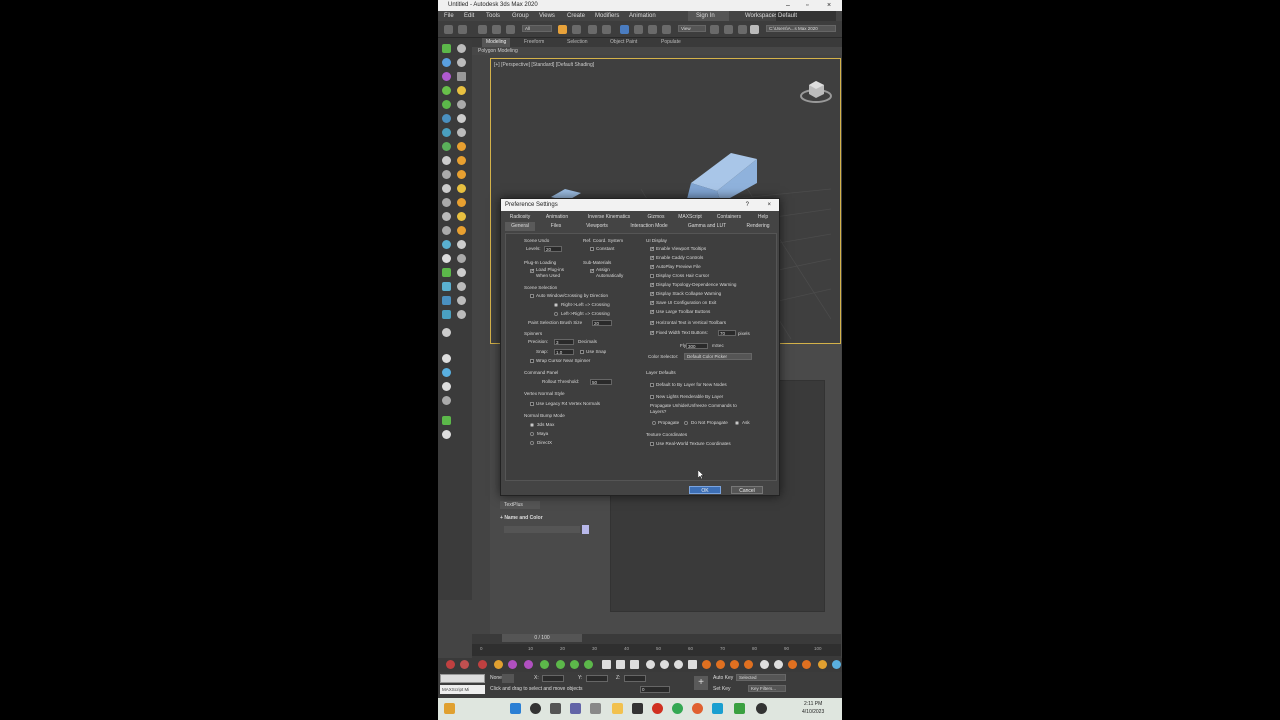 The width and height of the screenshot is (1280, 720). I want to click on spot-icon, so click(461, 202).